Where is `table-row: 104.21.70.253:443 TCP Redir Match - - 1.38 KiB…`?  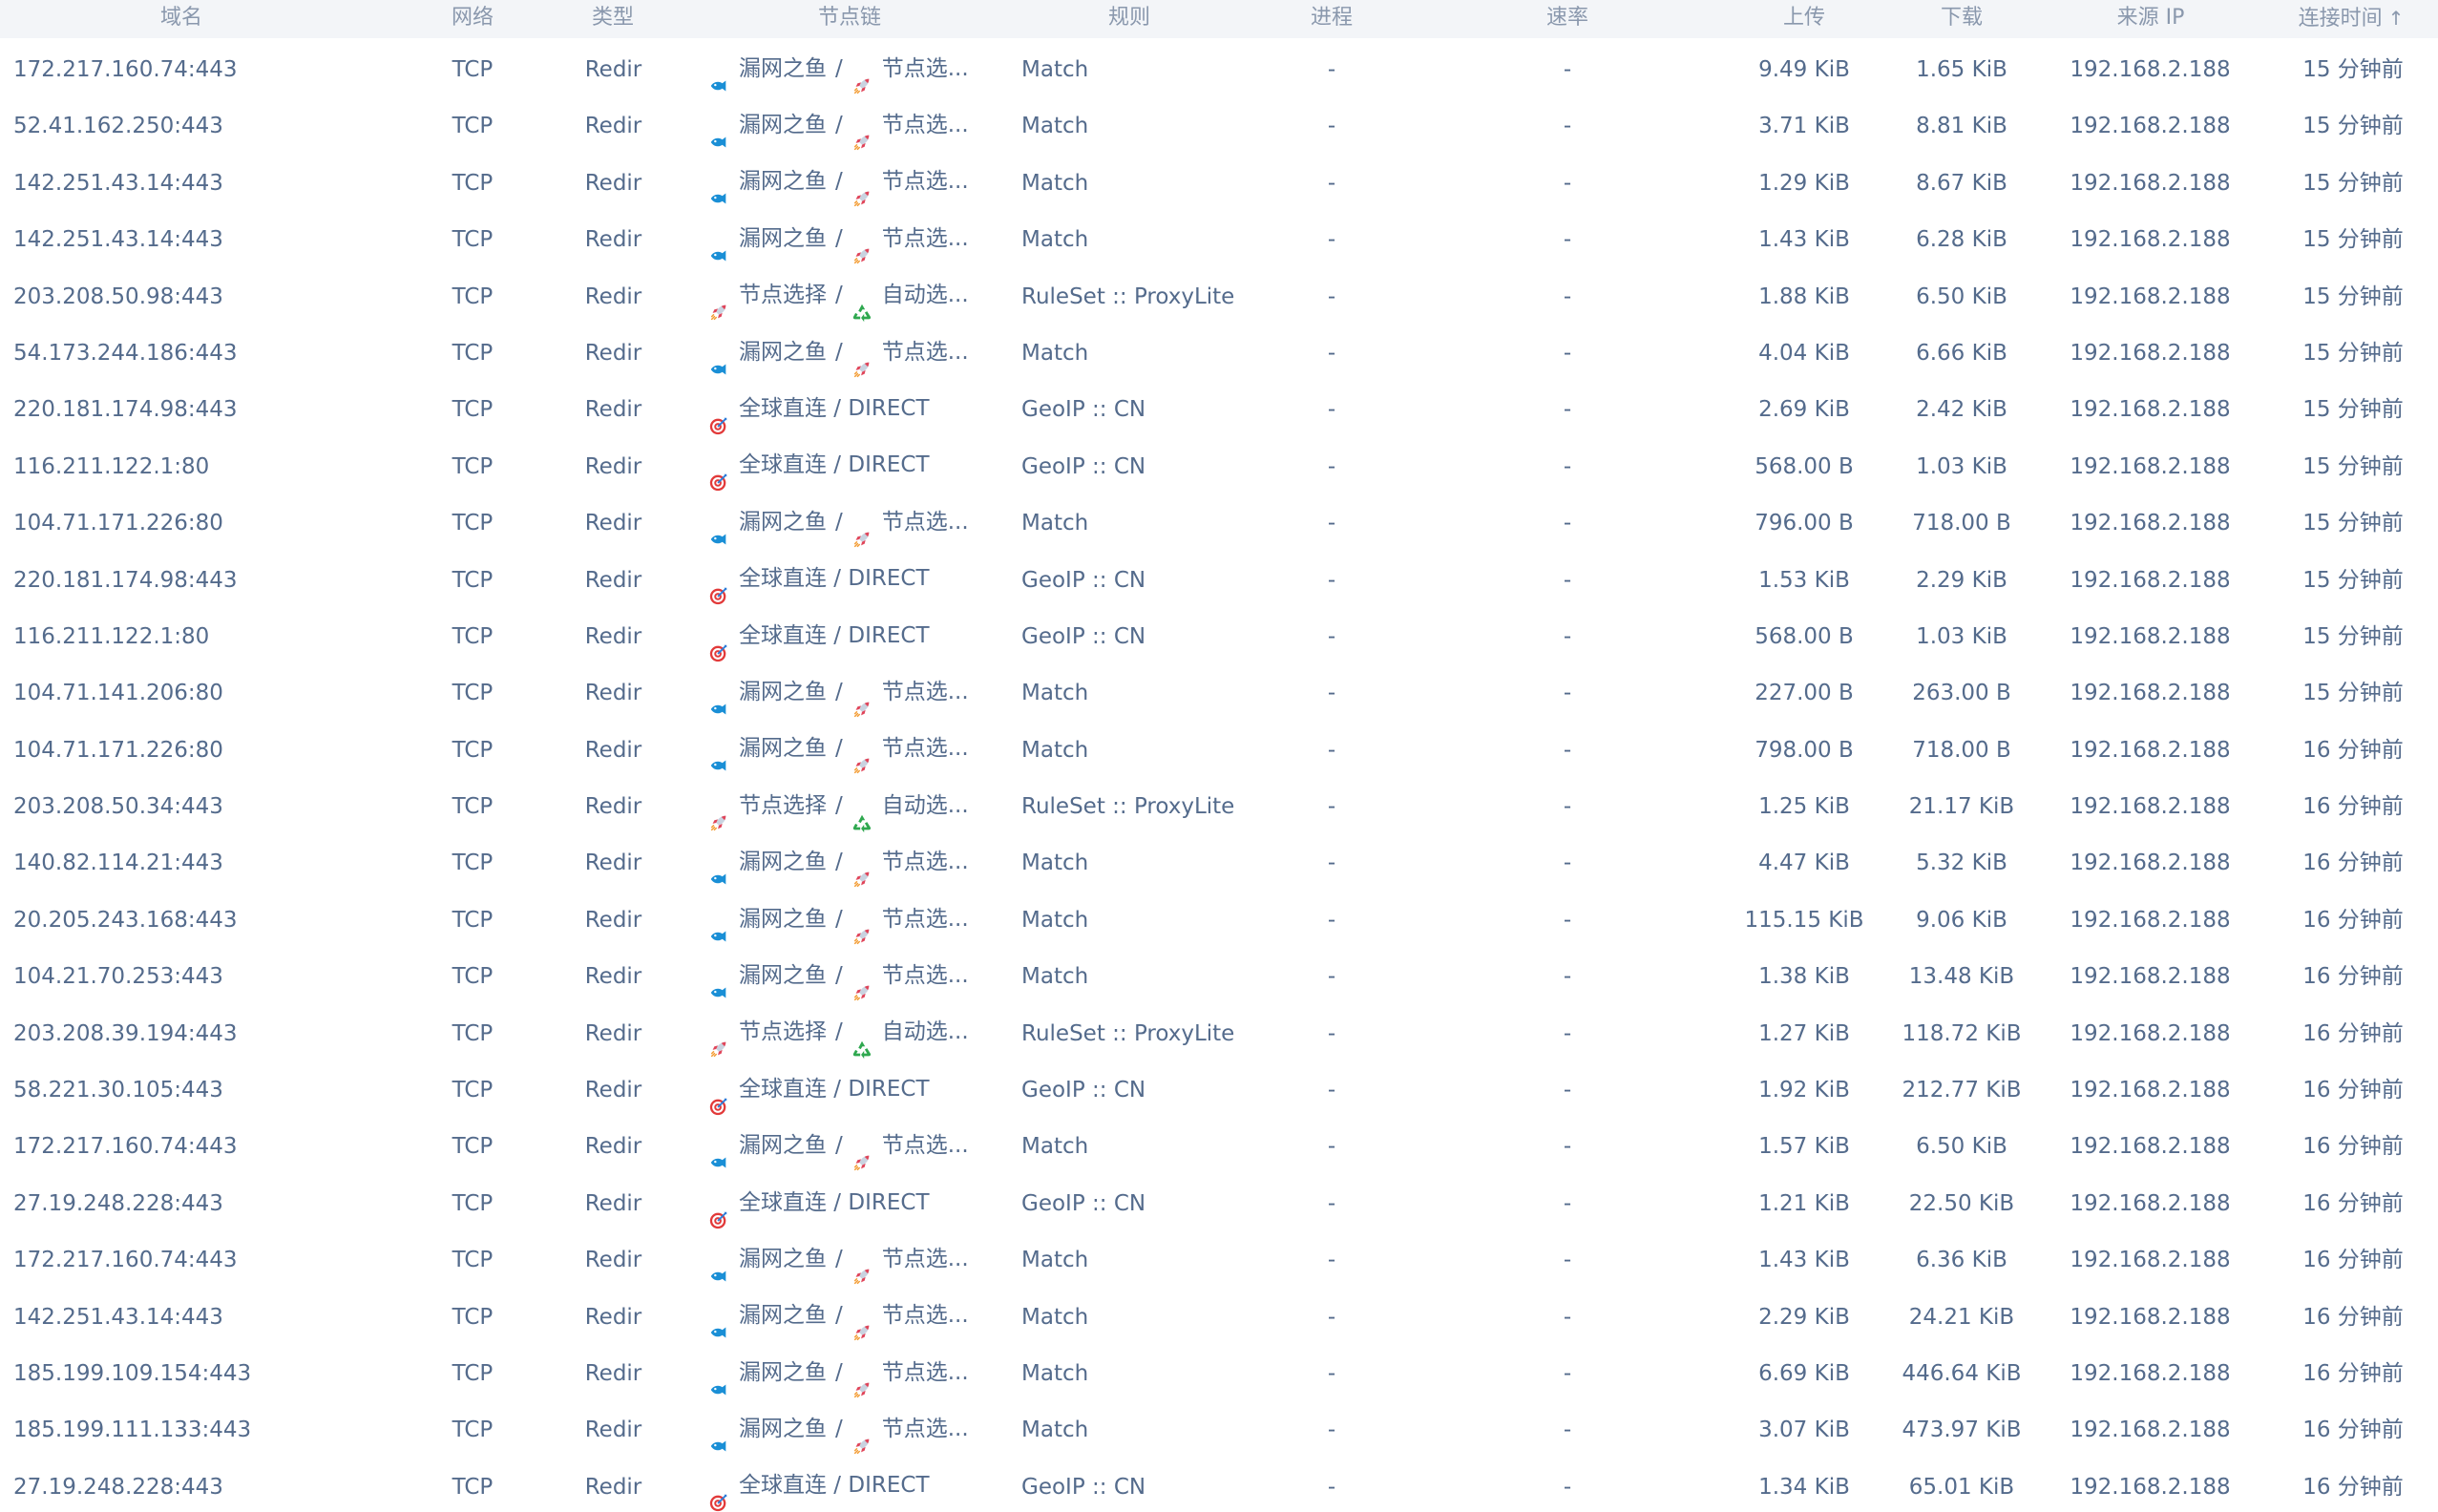
table-row: 104.21.70.253:443 TCP Redir Match - - 1.38 KiB… is located at coordinates (1219, 973).